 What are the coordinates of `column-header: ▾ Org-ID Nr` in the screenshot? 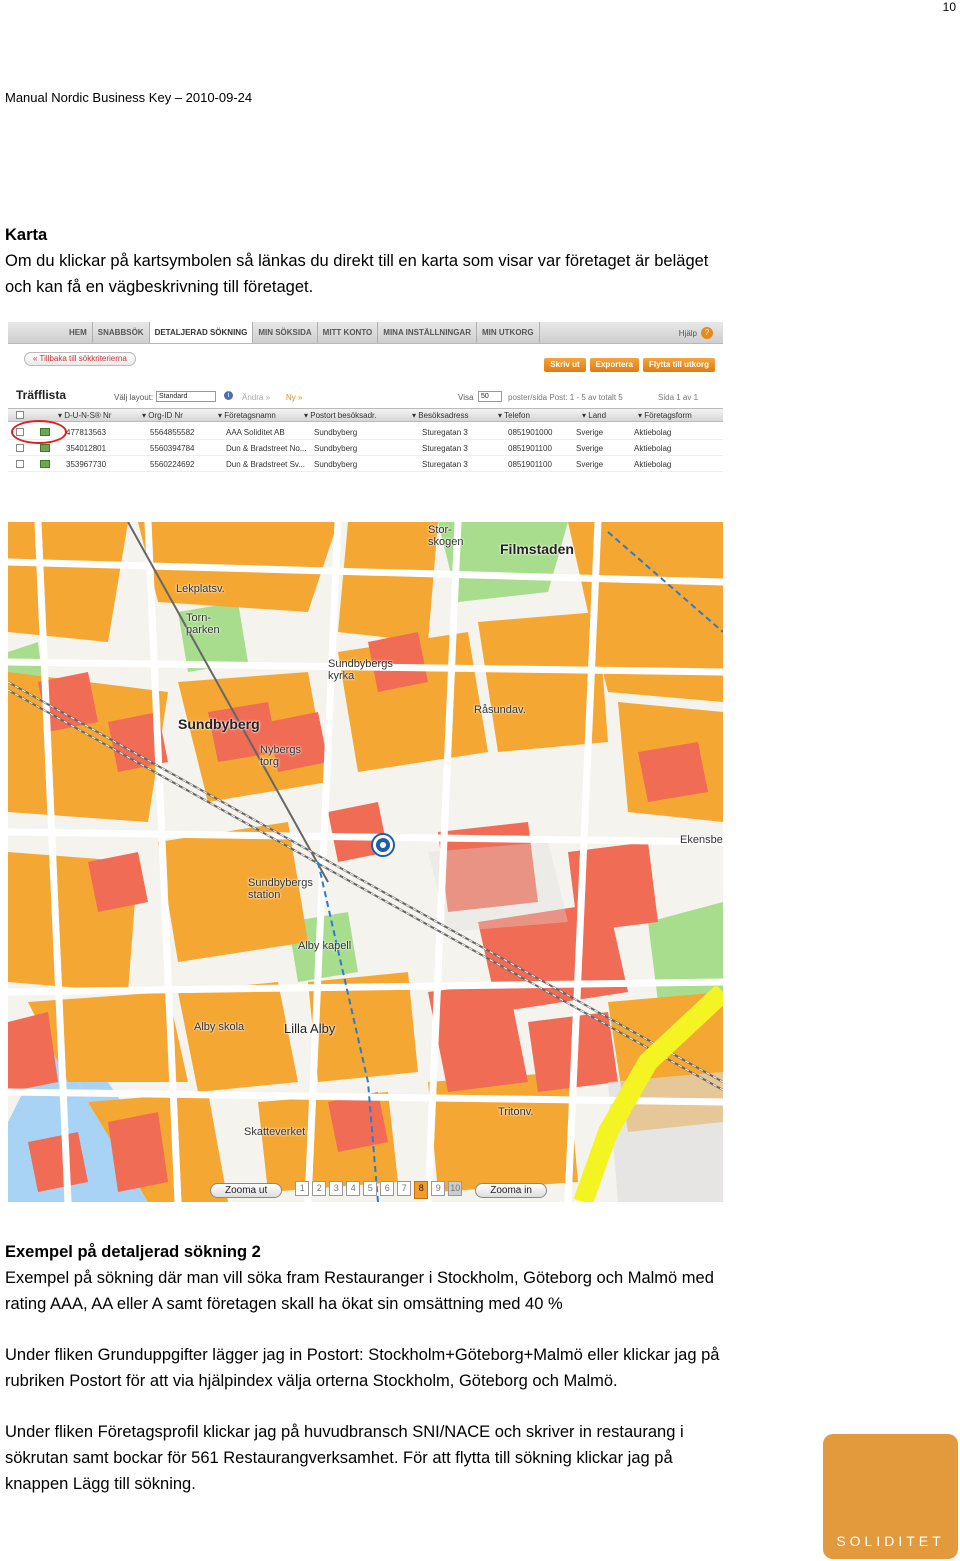 It's located at (162, 415).